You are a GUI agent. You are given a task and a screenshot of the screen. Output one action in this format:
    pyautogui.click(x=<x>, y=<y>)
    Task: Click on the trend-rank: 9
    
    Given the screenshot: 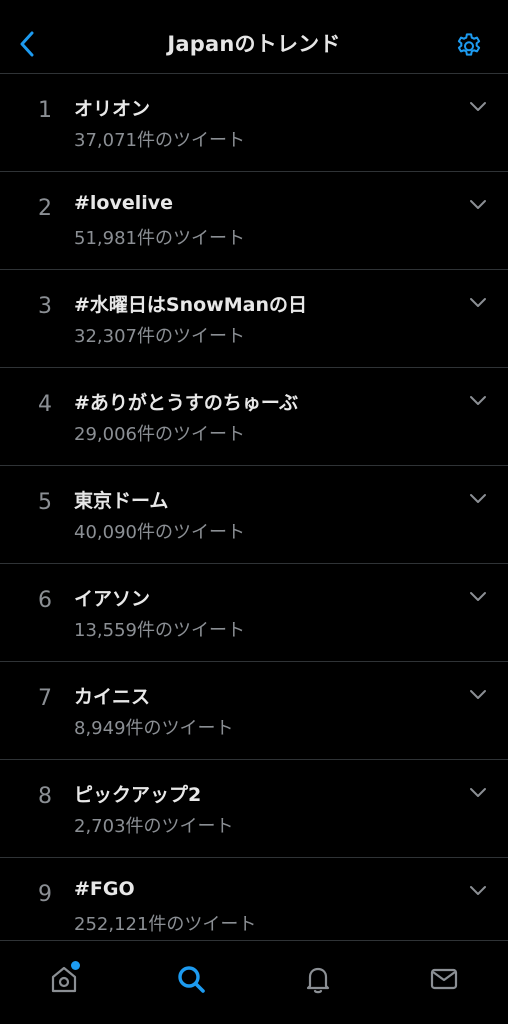 What is the action you would take?
    pyautogui.click(x=45, y=894)
    